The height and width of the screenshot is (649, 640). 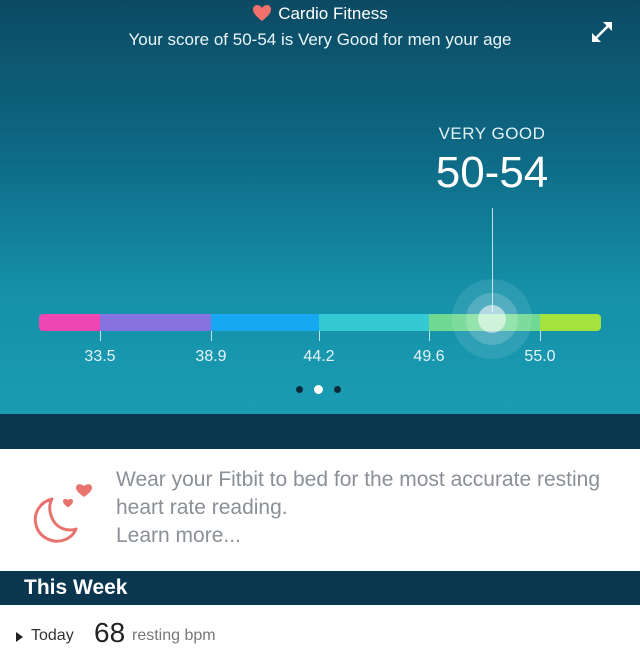 I want to click on page-dot-active, so click(x=318, y=389).